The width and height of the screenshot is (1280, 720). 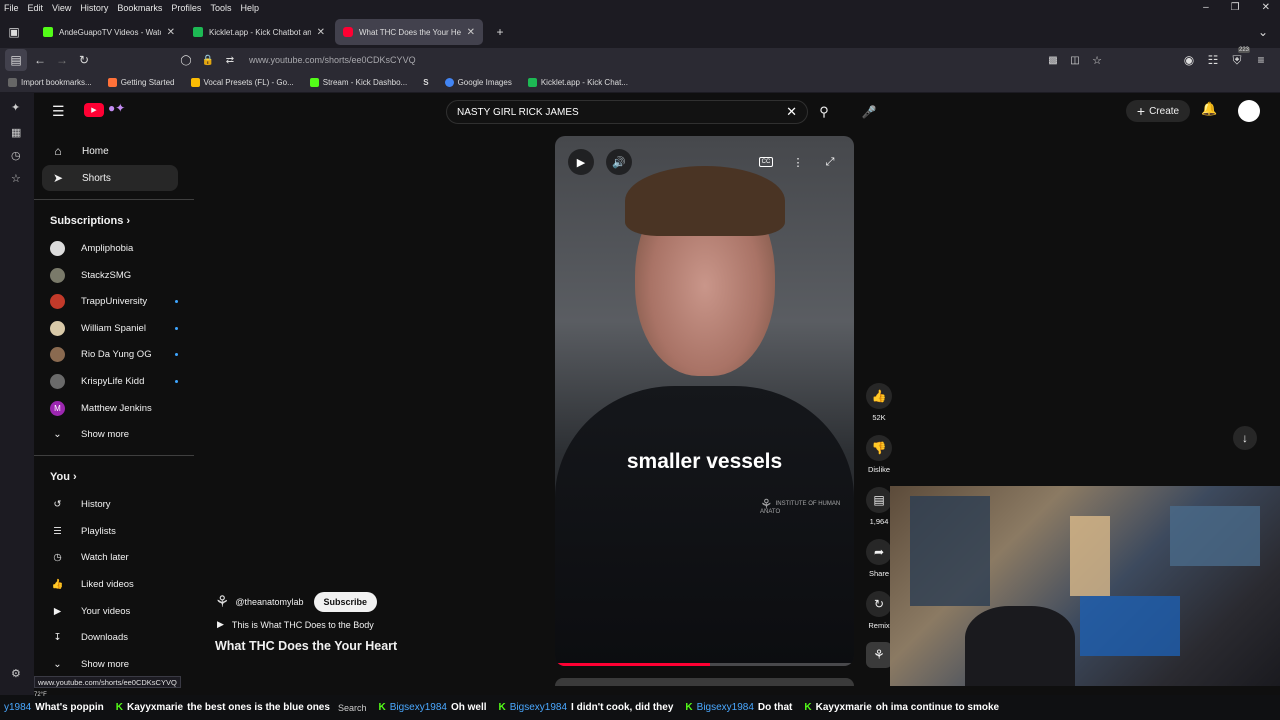 I want to click on nav-history: ↺ History, so click(x=120, y=504).